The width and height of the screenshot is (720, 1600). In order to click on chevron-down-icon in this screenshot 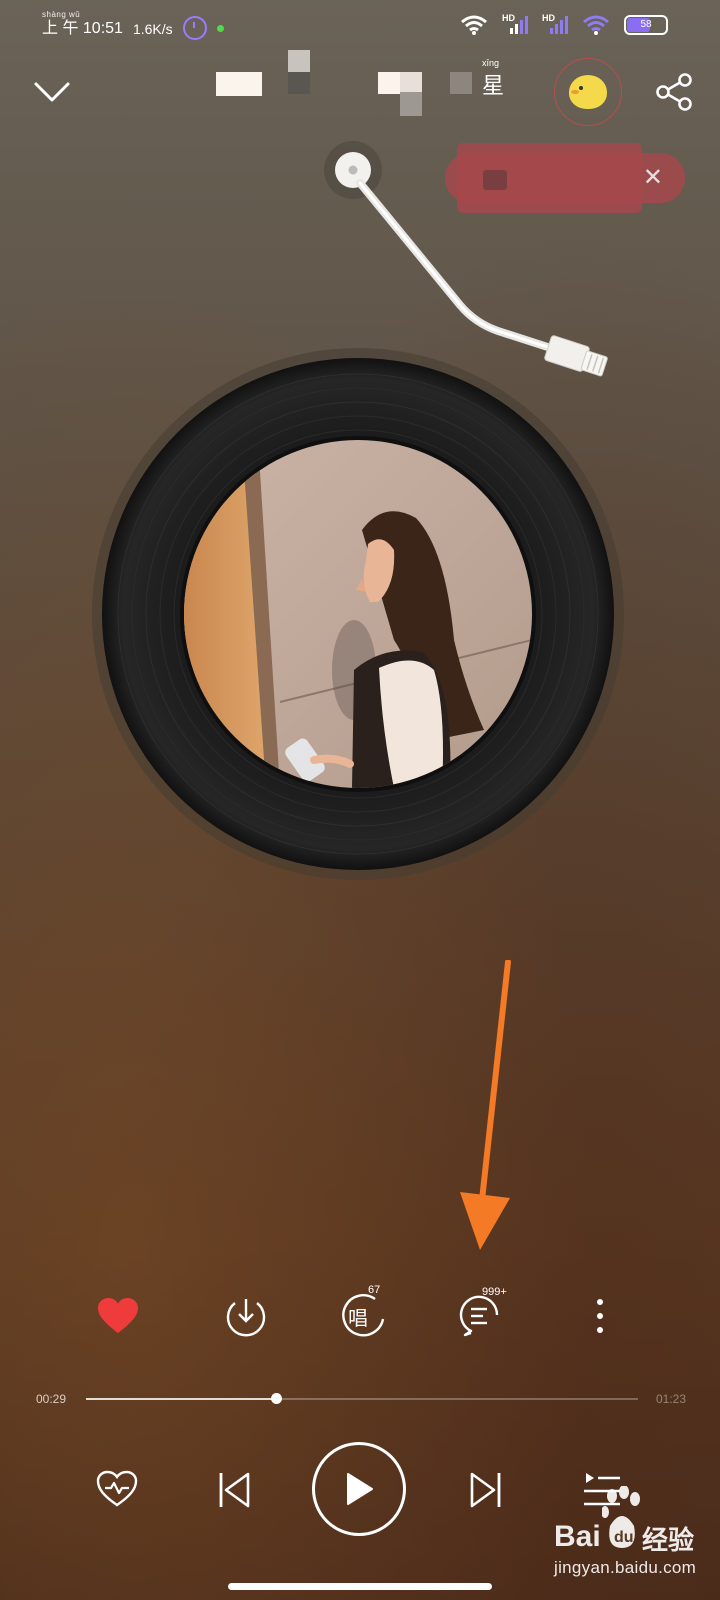, I will do `click(52, 92)`.